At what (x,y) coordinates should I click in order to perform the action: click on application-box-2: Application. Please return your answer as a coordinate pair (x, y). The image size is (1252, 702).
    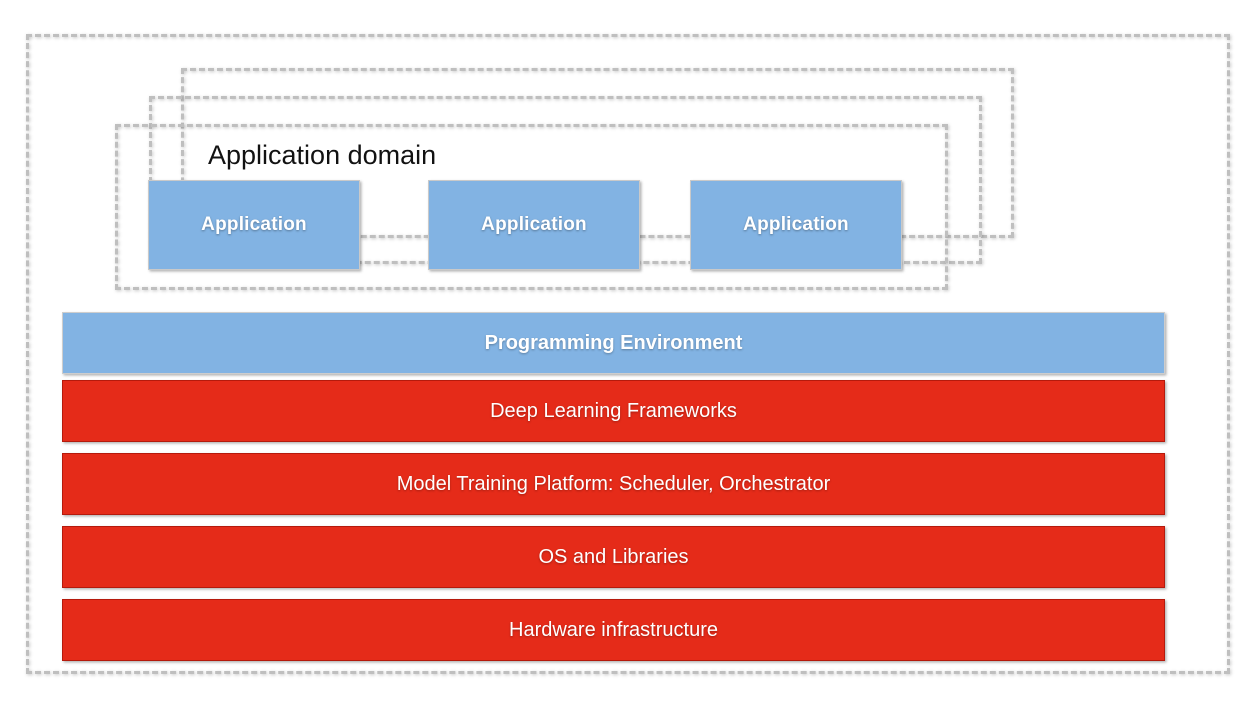
    Looking at the image, I should click on (534, 225).